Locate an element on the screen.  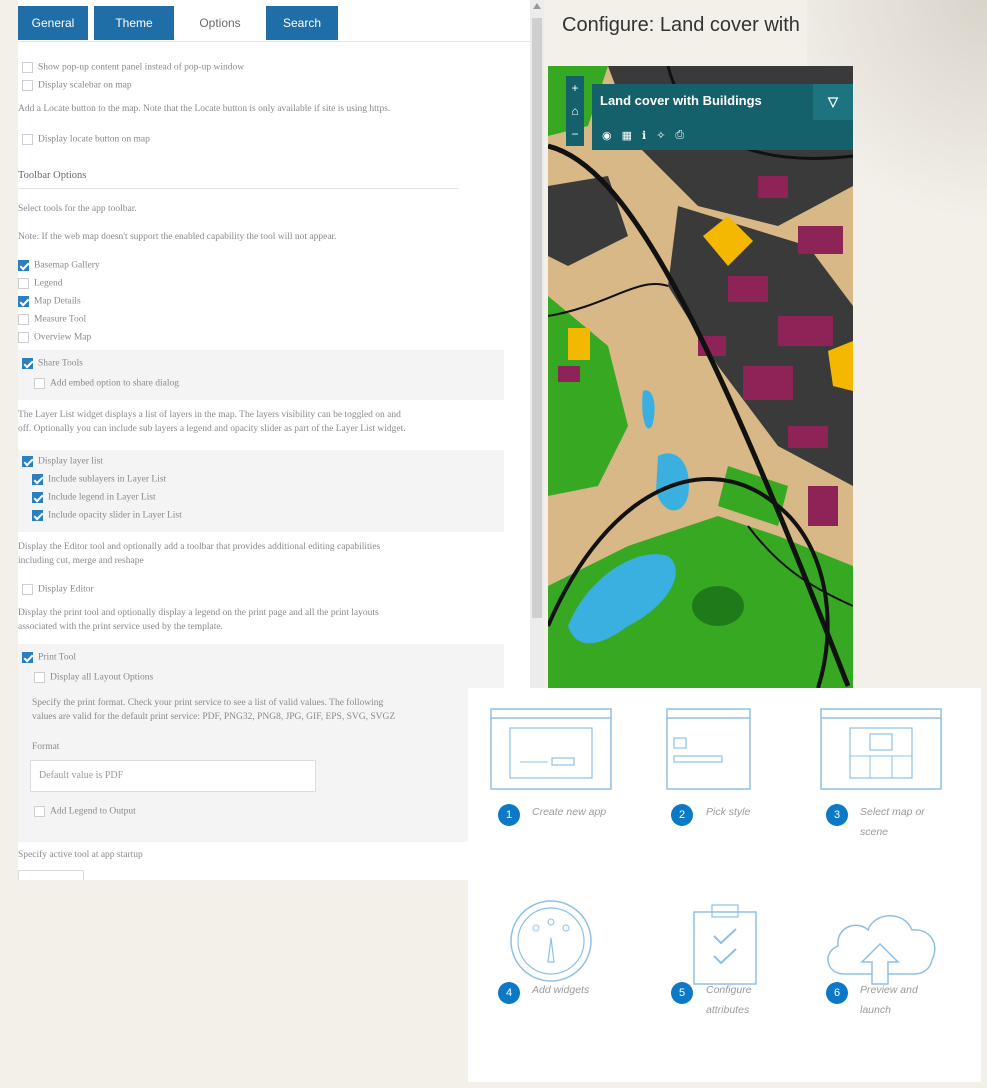
popup-checkbox is located at coordinates (27, 67).